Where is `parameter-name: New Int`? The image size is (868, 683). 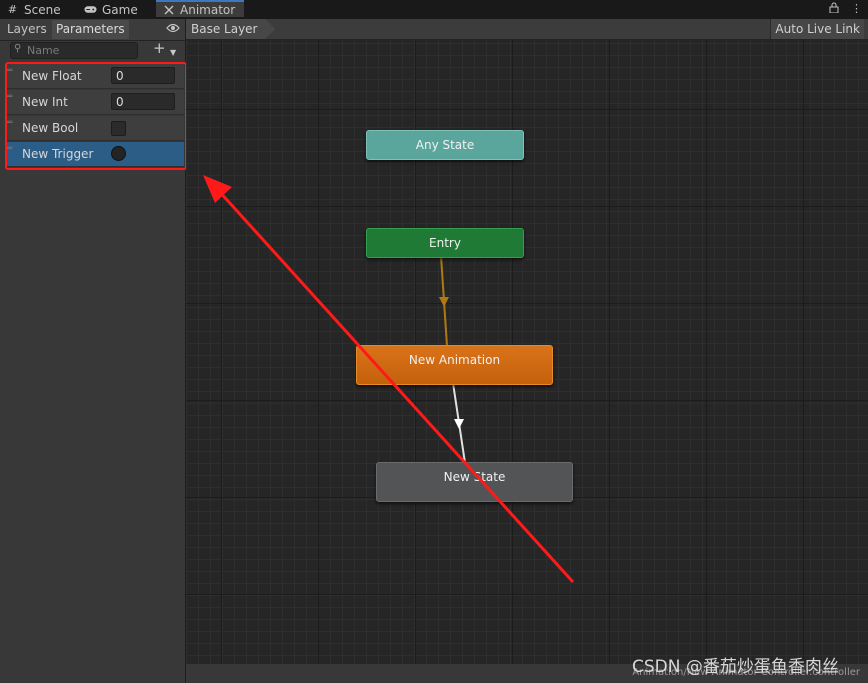 parameter-name: New Int is located at coordinates (45, 102).